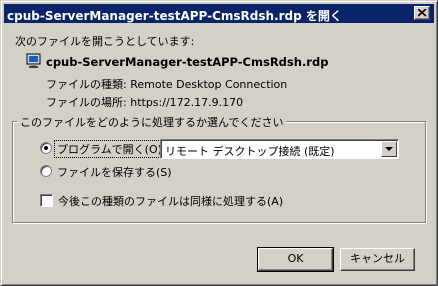  What do you see at coordinates (295, 259) in the screenshot?
I see `ok-button: OK` at bounding box center [295, 259].